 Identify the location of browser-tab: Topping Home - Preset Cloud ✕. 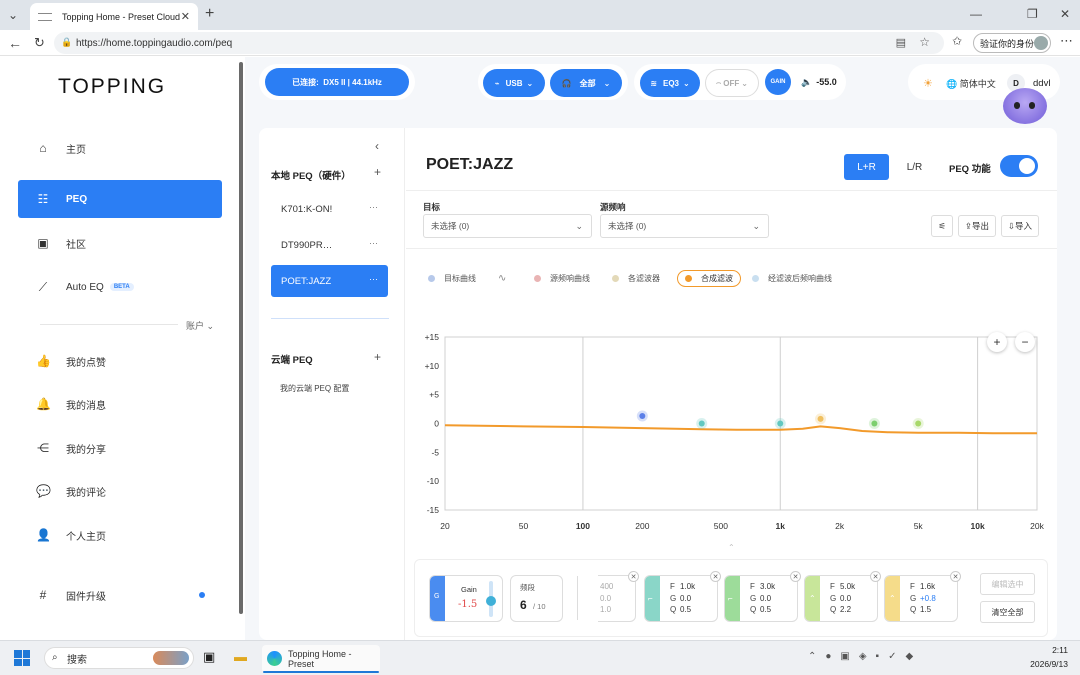
(114, 16).